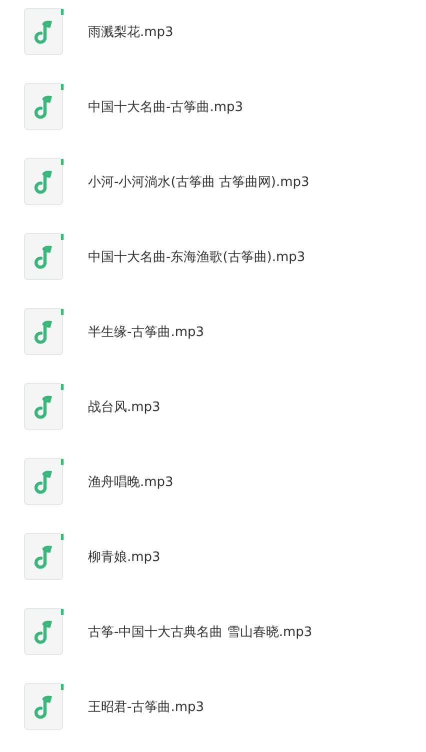  I want to click on file-name: 渔舟唱晚.mp3, so click(131, 481).